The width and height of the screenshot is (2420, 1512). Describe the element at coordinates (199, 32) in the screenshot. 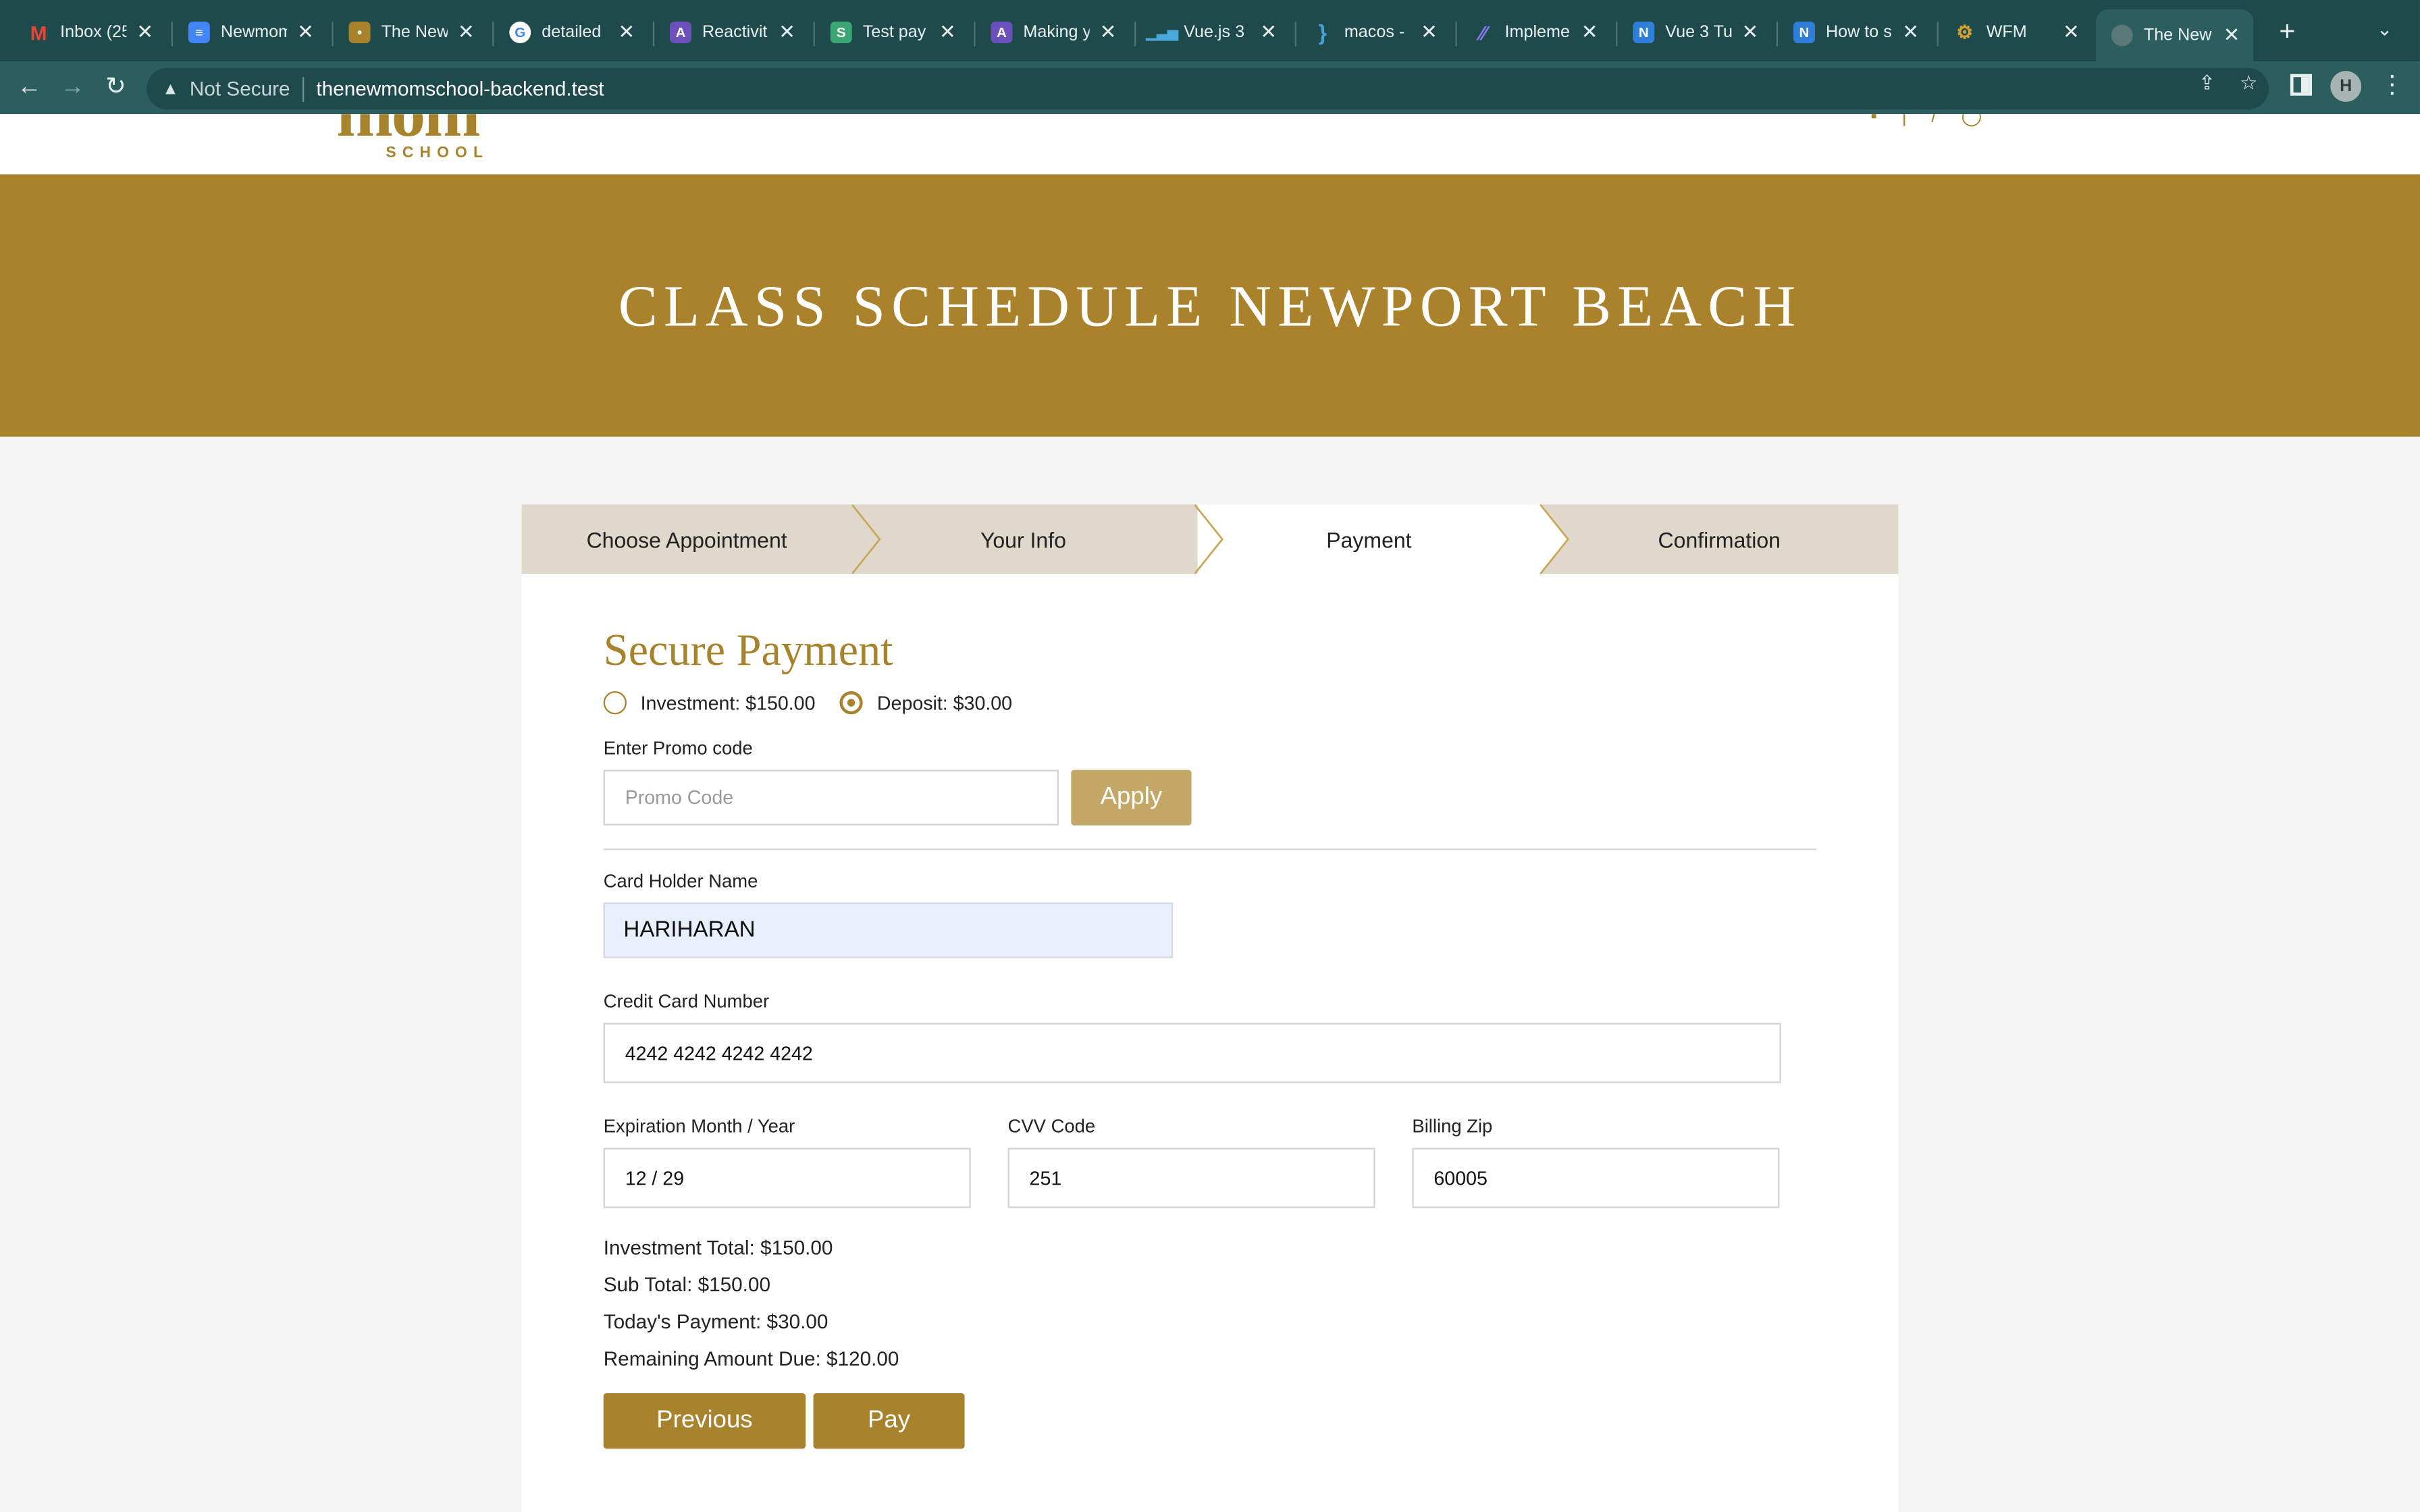

I see `google-docs-icon: ≡` at that location.